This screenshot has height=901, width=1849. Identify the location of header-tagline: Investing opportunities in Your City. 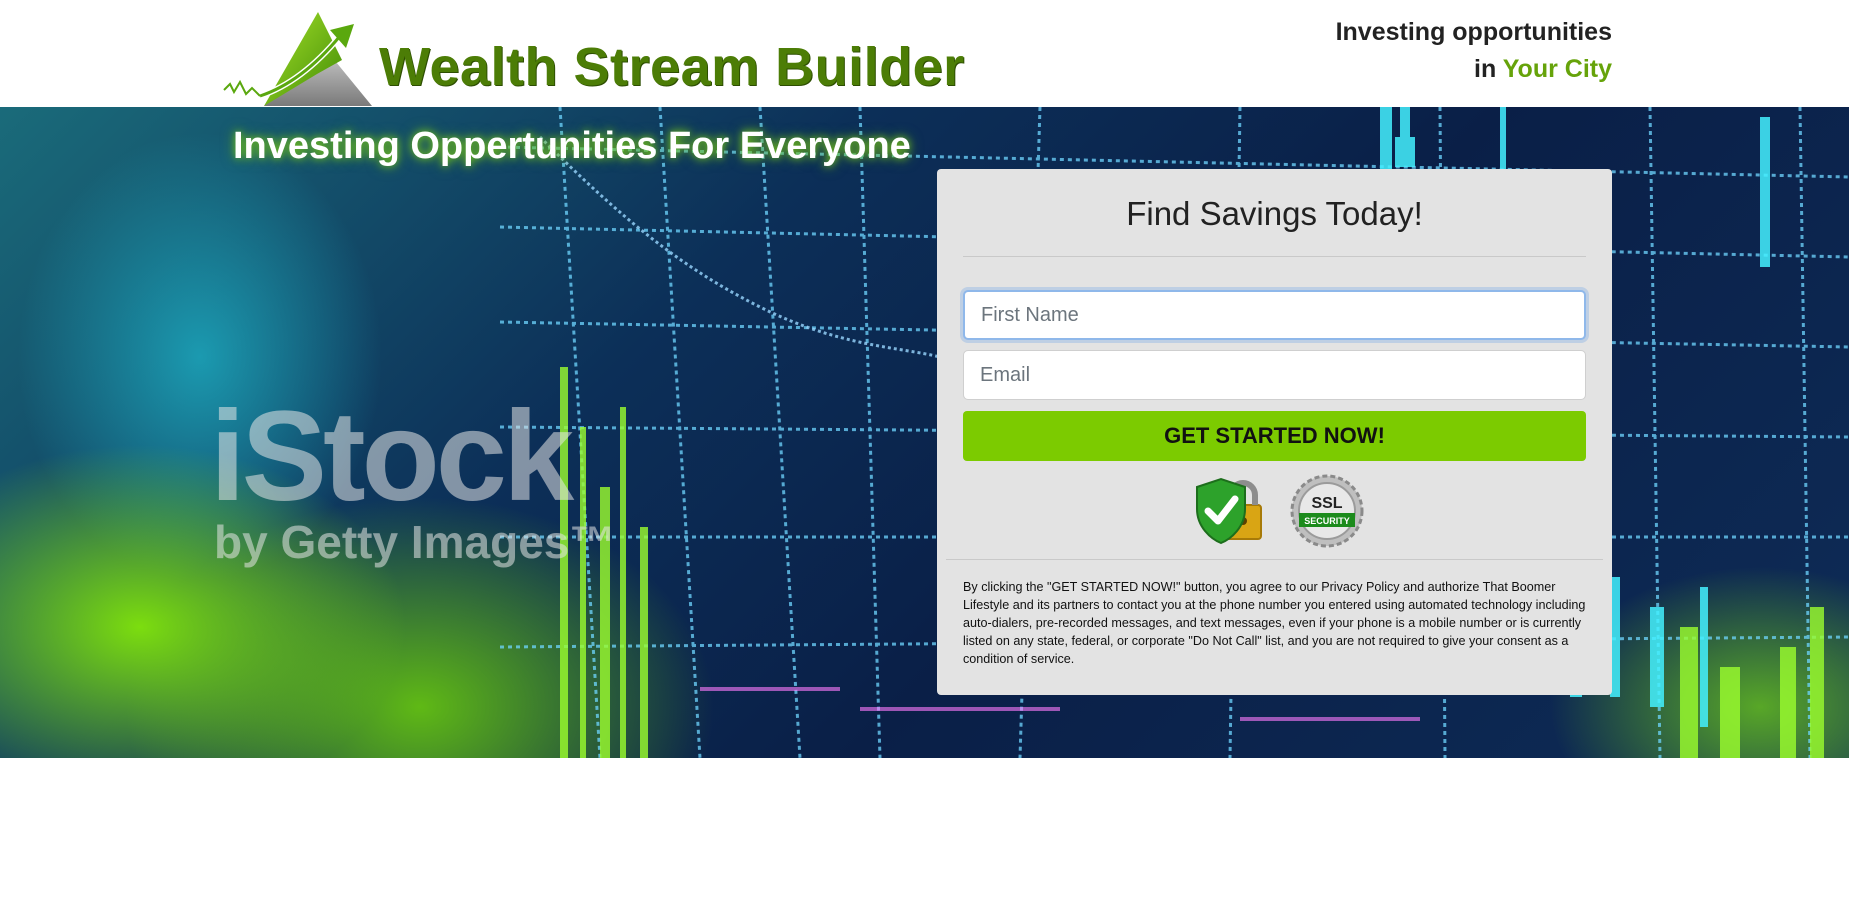
(1474, 51).